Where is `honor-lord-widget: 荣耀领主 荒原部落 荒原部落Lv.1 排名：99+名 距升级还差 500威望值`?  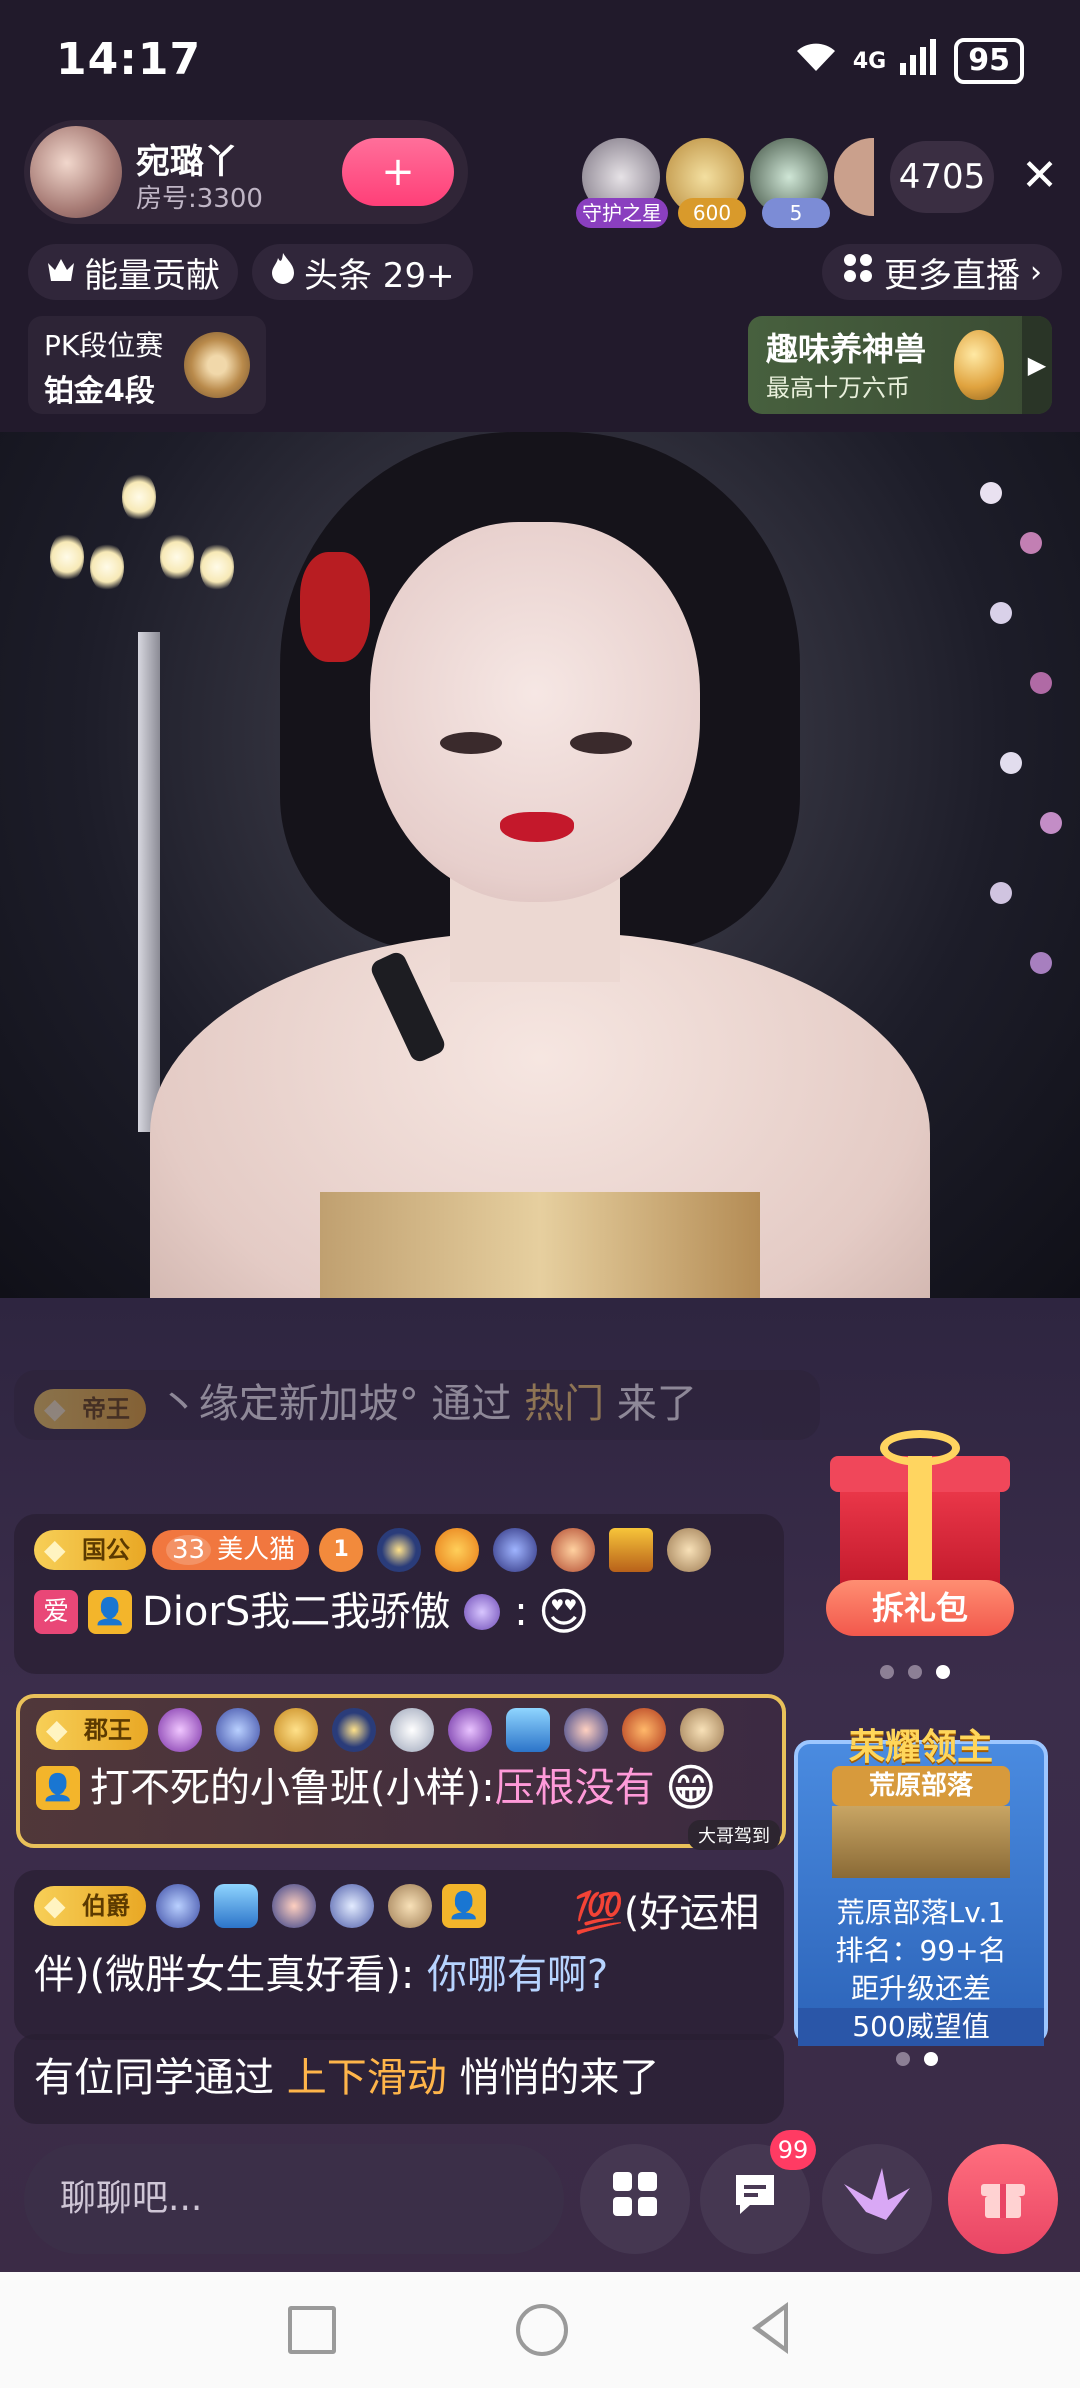
honor-lord-widget: 荣耀领主 荒原部落 荒原部落Lv.1 排名：99+名 距升级还差 500威望值 is located at coordinates (921, 1886).